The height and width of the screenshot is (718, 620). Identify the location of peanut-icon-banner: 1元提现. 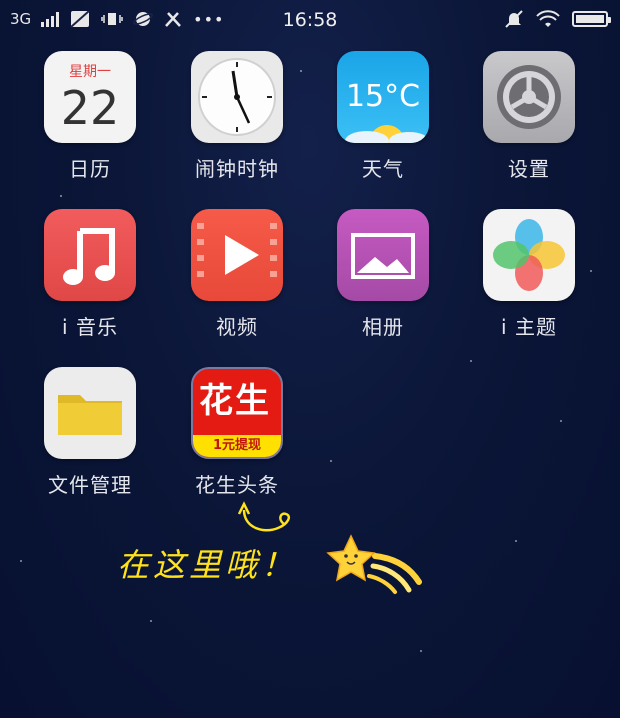
(237, 446).